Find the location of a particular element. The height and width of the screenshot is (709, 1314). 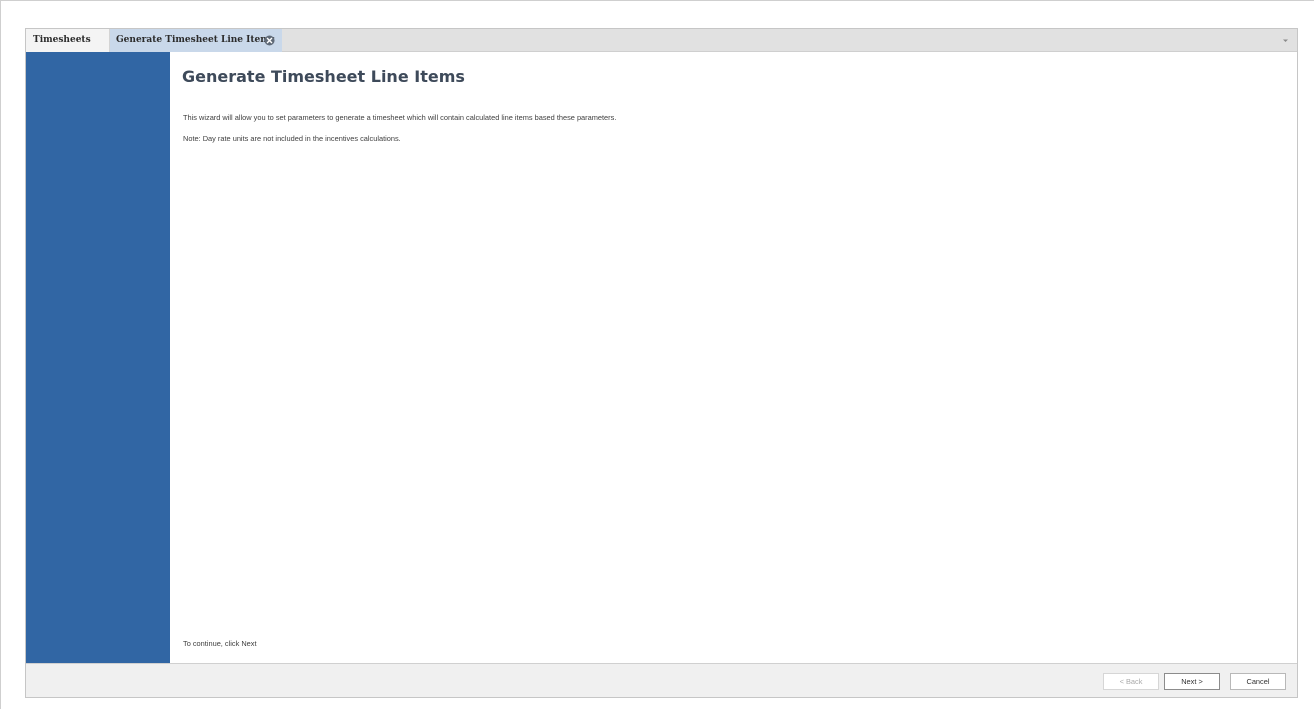

tab-generate-label: Generate Timesheet Line Items is located at coordinates (195, 40).